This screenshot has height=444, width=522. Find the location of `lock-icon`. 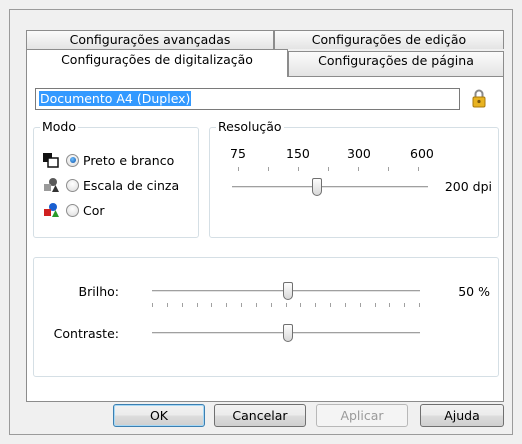

lock-icon is located at coordinates (479, 98).